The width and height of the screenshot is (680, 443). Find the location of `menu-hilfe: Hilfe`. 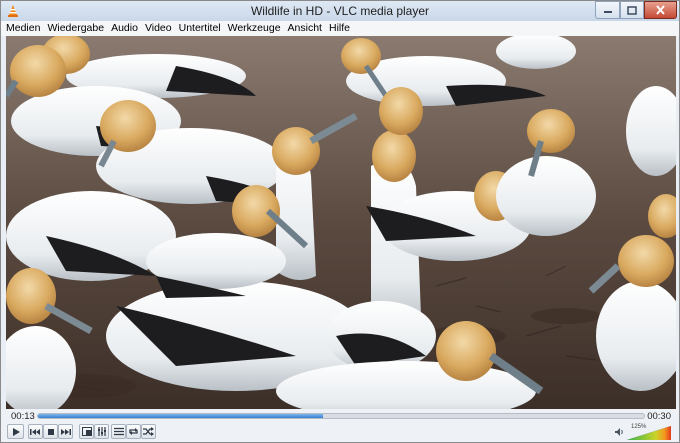

menu-hilfe: Hilfe is located at coordinates (339, 28).